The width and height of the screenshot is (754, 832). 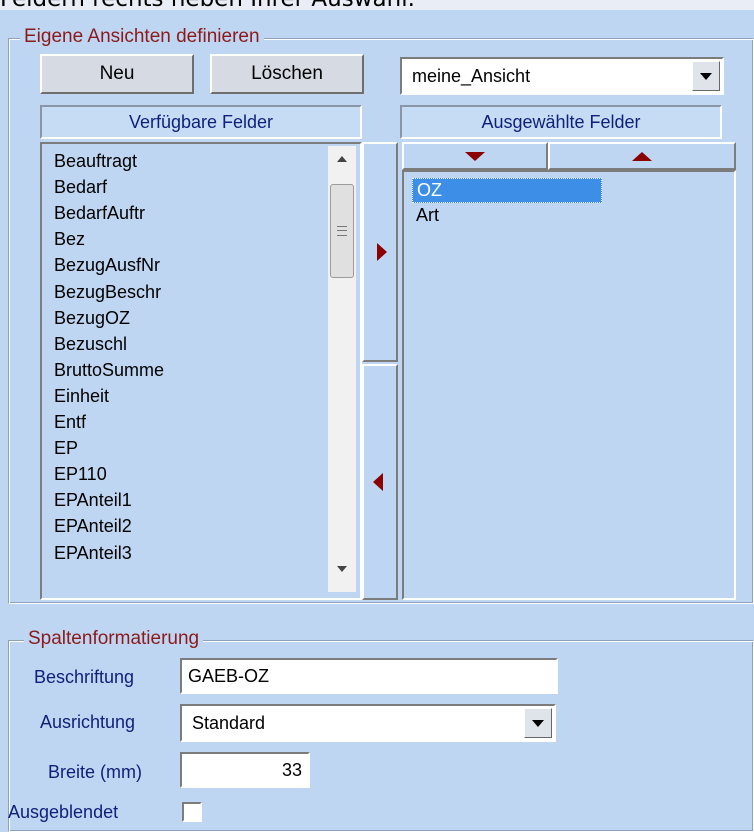 I want to click on alignment-dropdown-button, so click(x=538, y=723).